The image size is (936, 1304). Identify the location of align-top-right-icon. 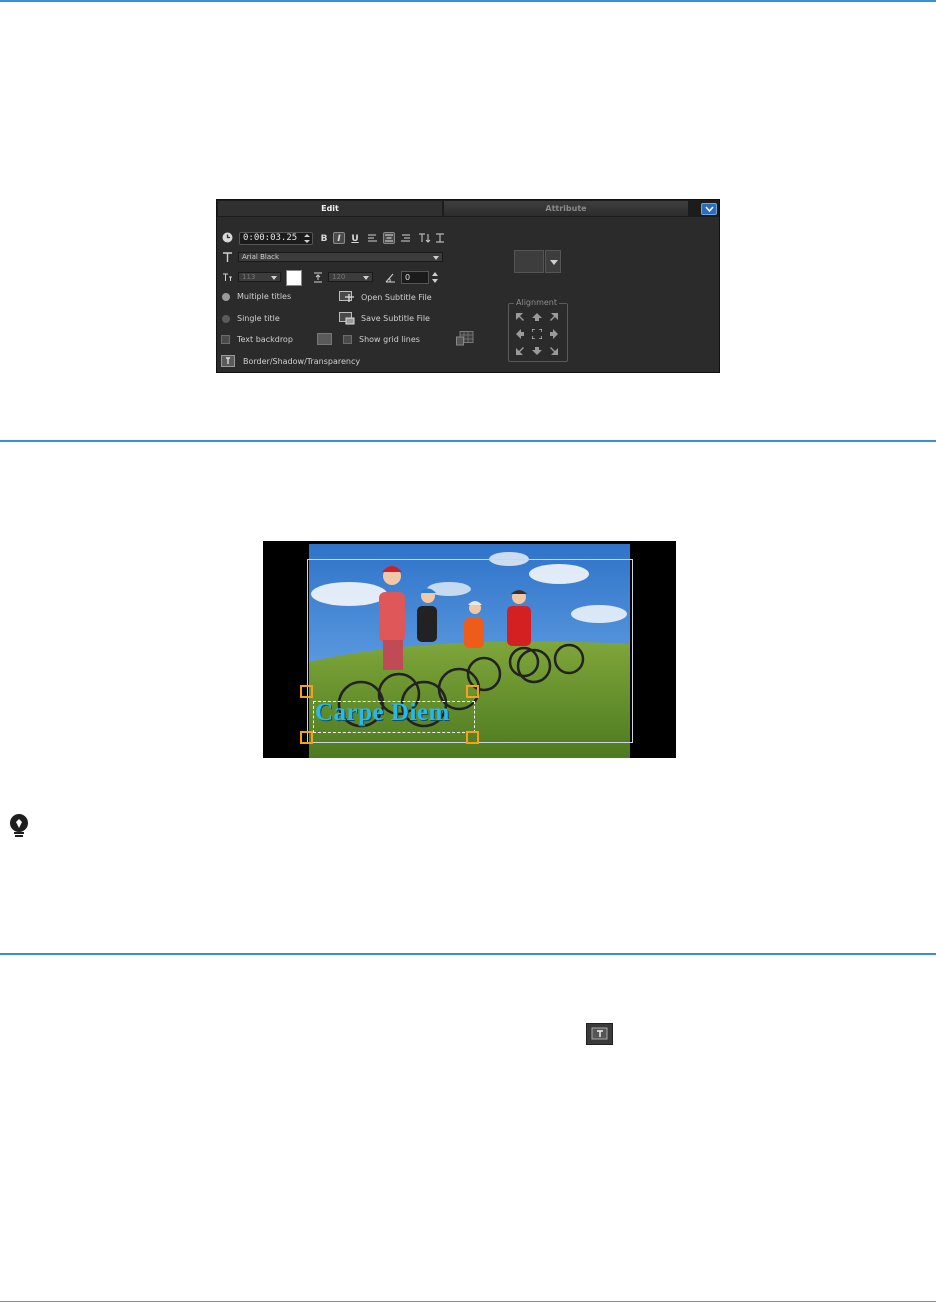
(554, 317).